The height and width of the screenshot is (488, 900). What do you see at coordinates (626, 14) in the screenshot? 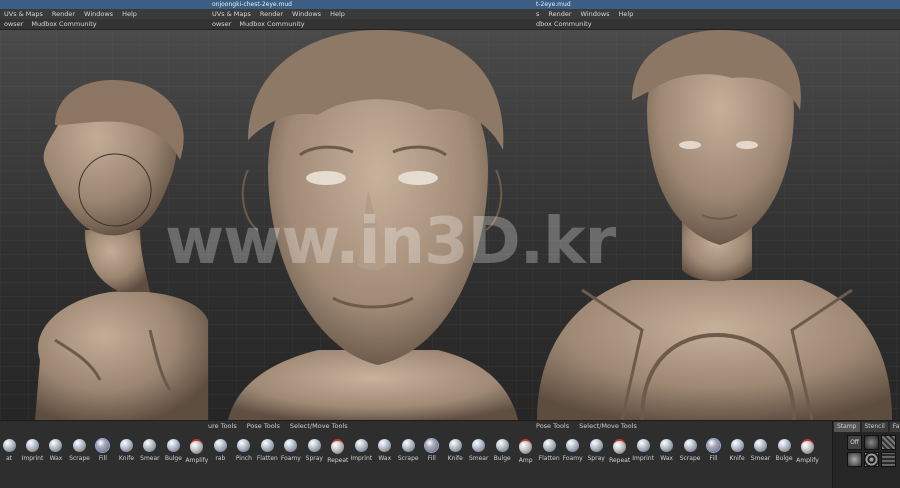
I see `right-menu-item-3: Help` at bounding box center [626, 14].